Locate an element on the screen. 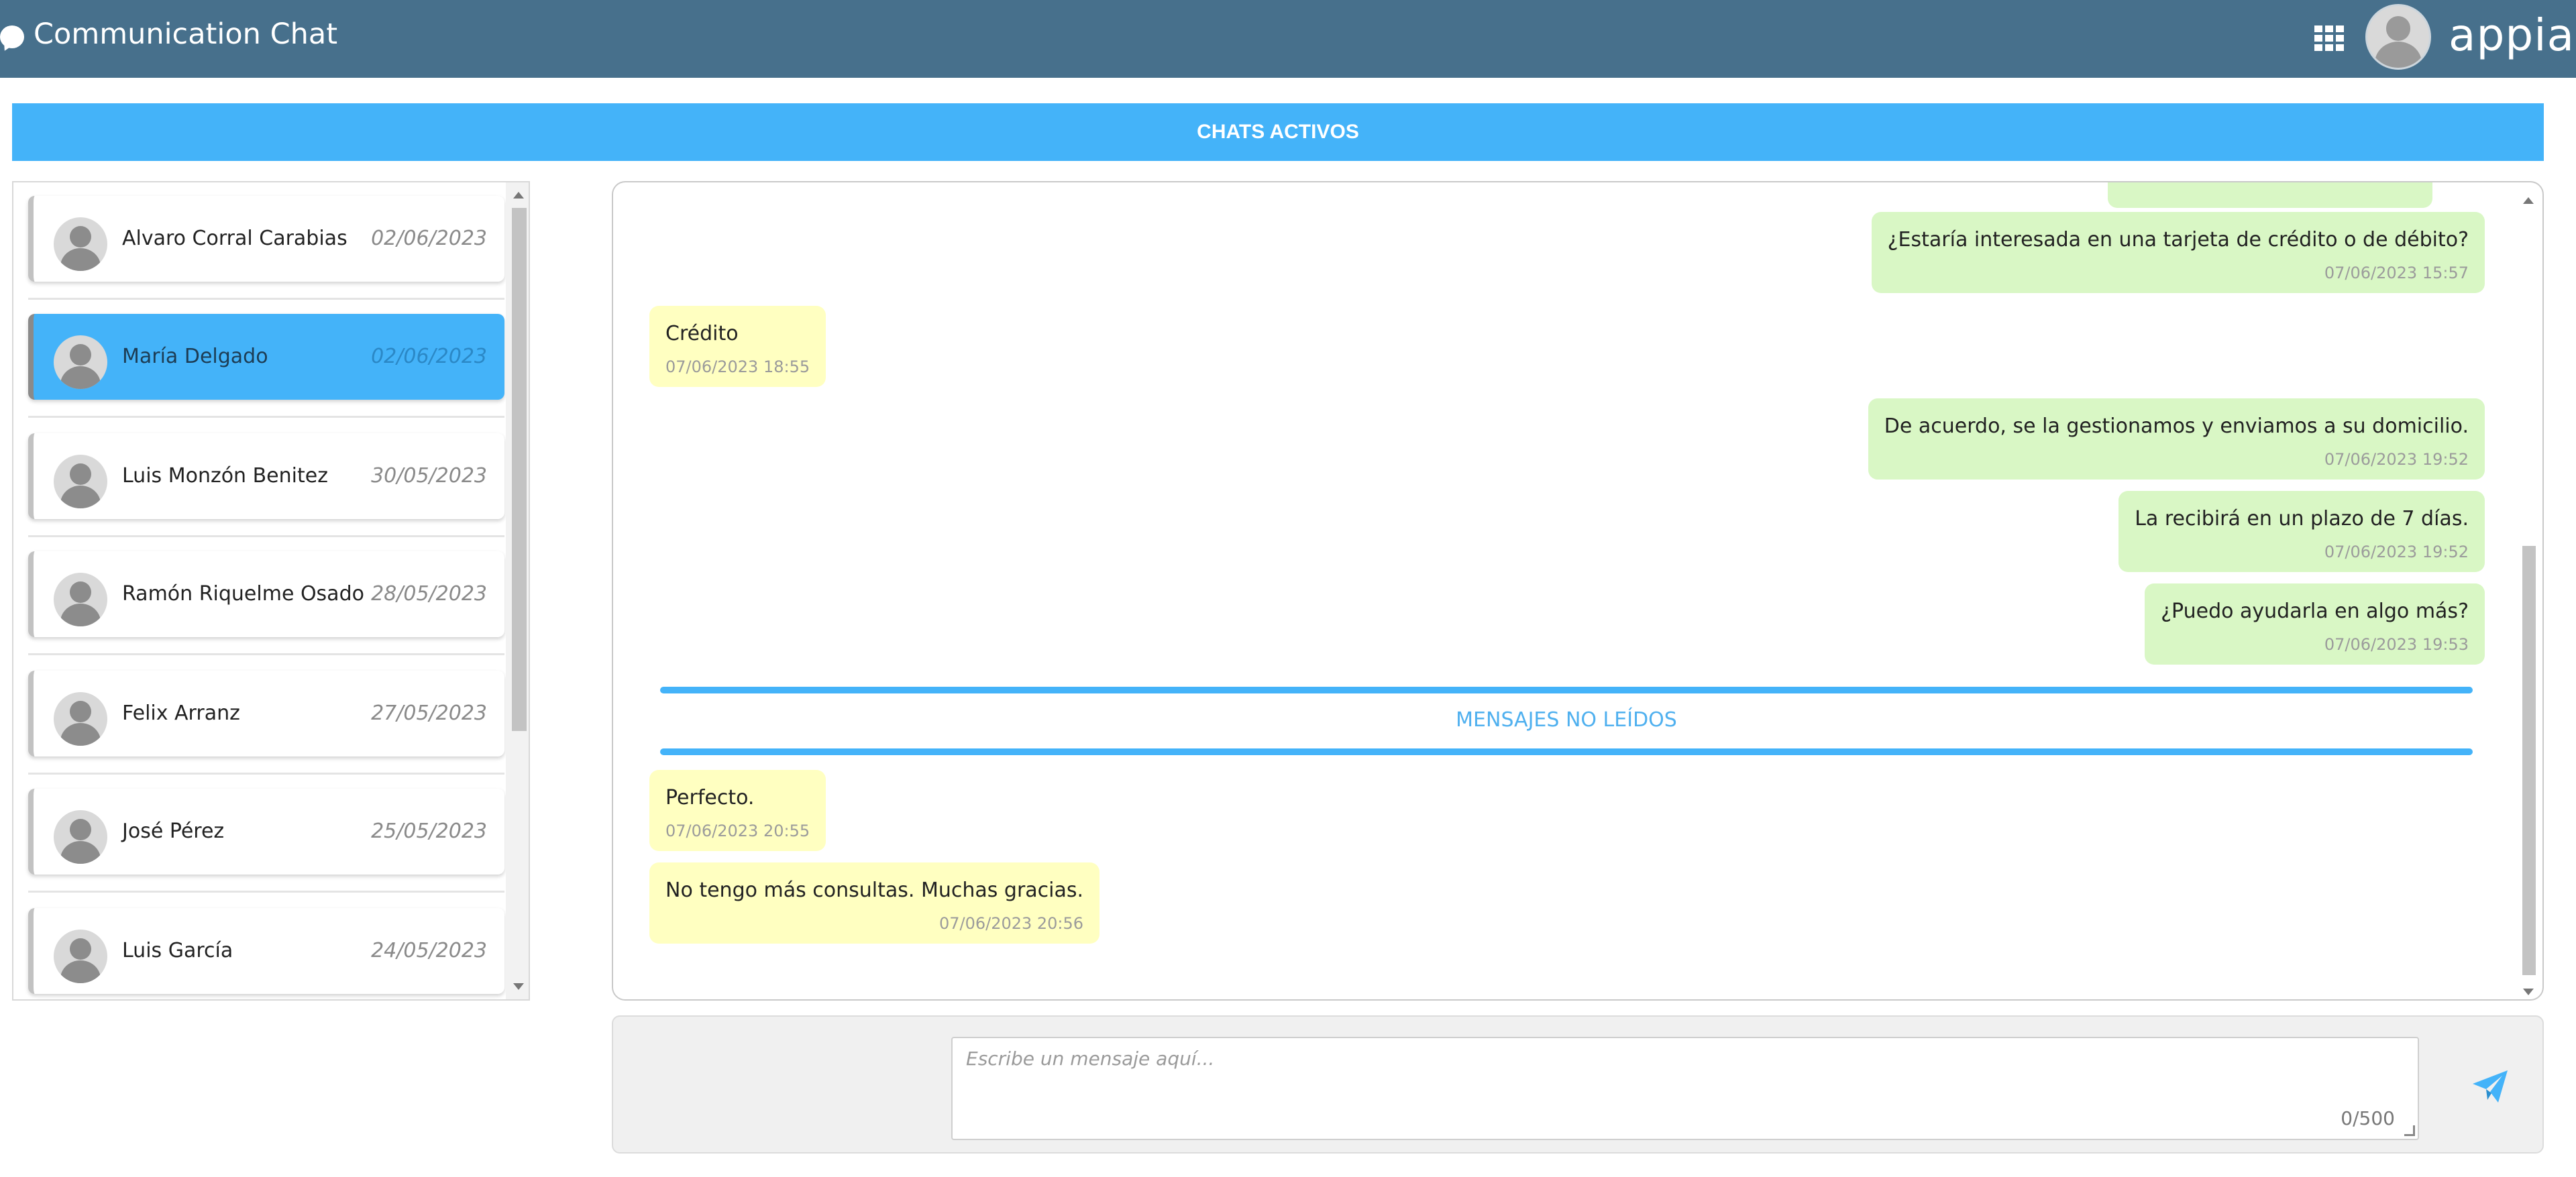 The width and height of the screenshot is (2576, 1177). conversation-name: Felix Arranz is located at coordinates (181, 714).